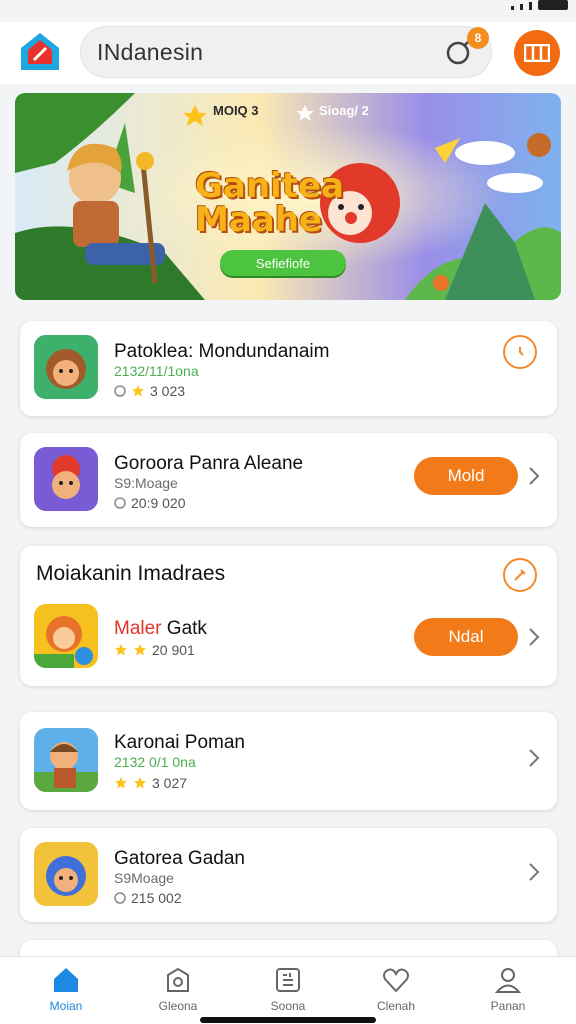 This screenshot has height=1024, width=576. I want to click on home-indicator, so click(288, 1020).